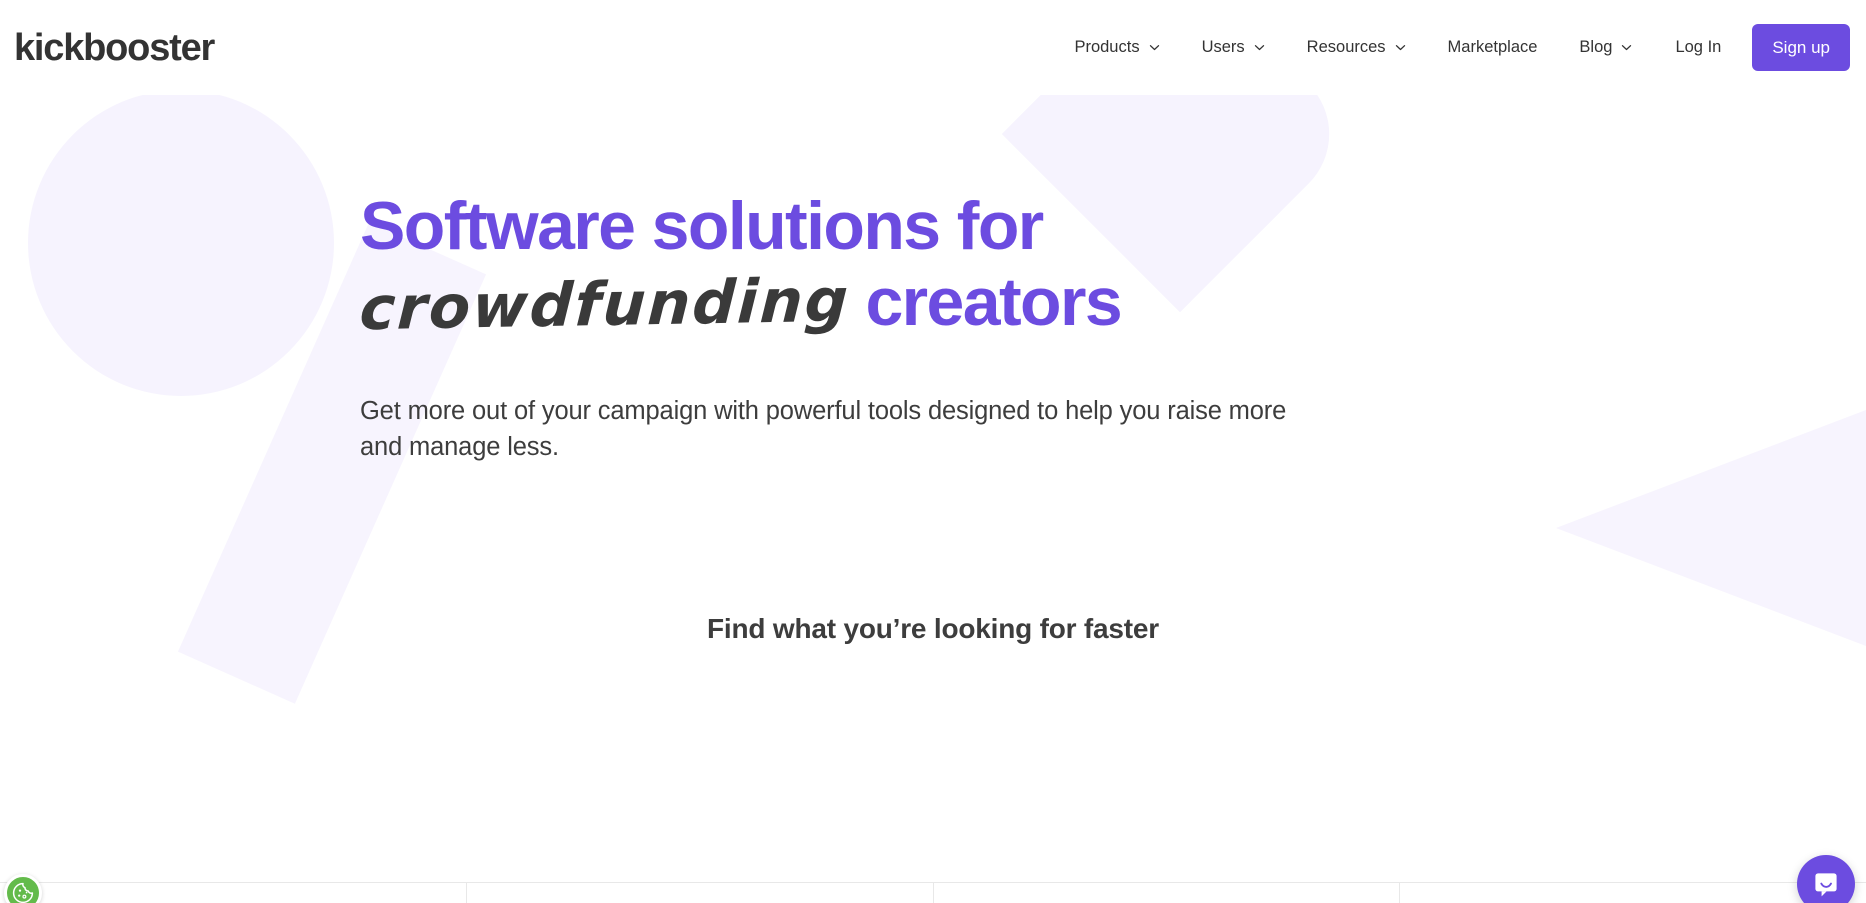  I want to click on chat-bubble-icon, so click(1826, 884).